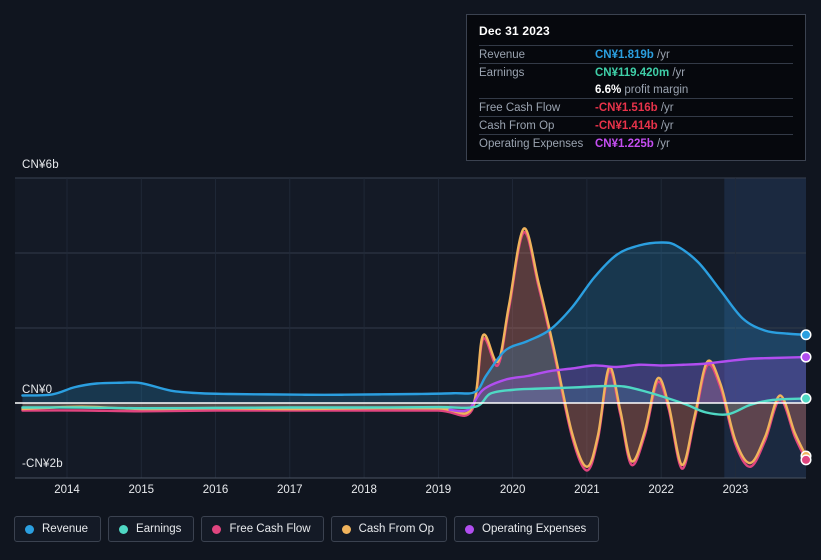  Describe the element at coordinates (42, 464) in the screenshot. I see `y-axis-label-bottom: -CN¥2b` at that location.